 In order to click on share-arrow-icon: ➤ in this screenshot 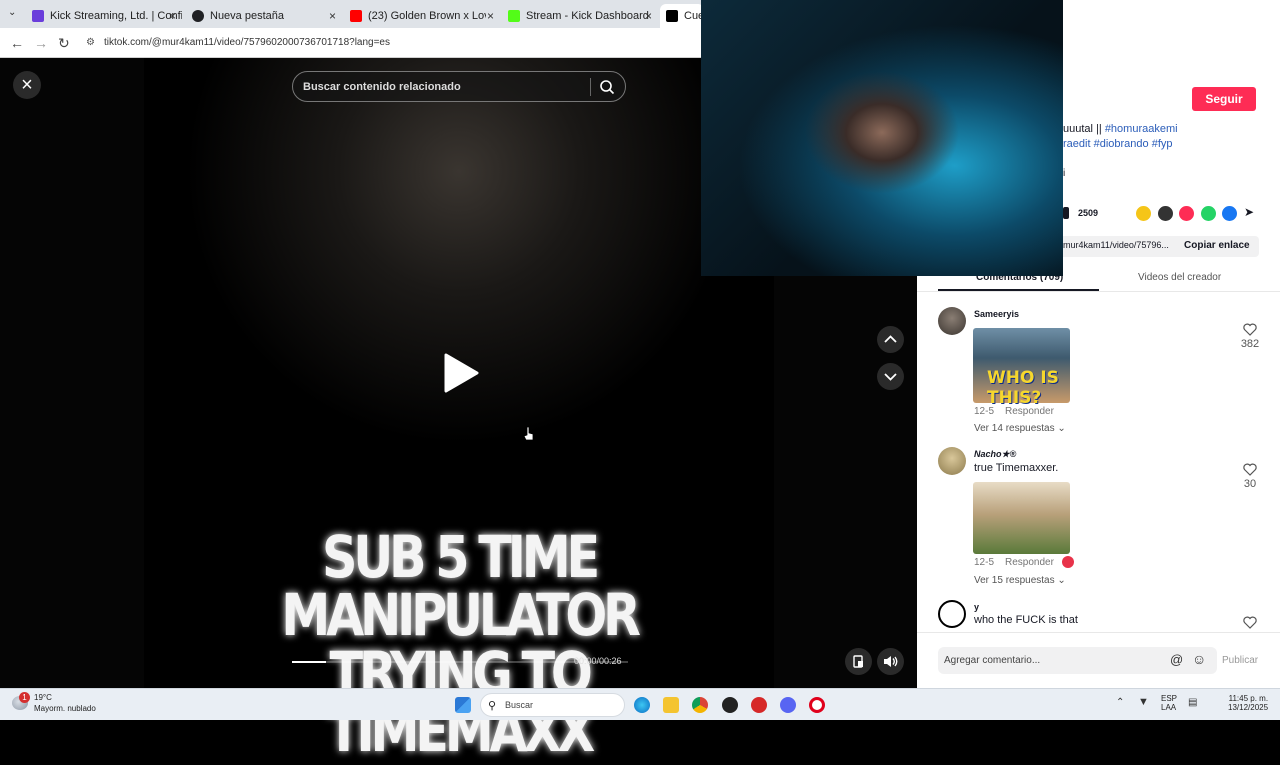, I will do `click(1249, 212)`.